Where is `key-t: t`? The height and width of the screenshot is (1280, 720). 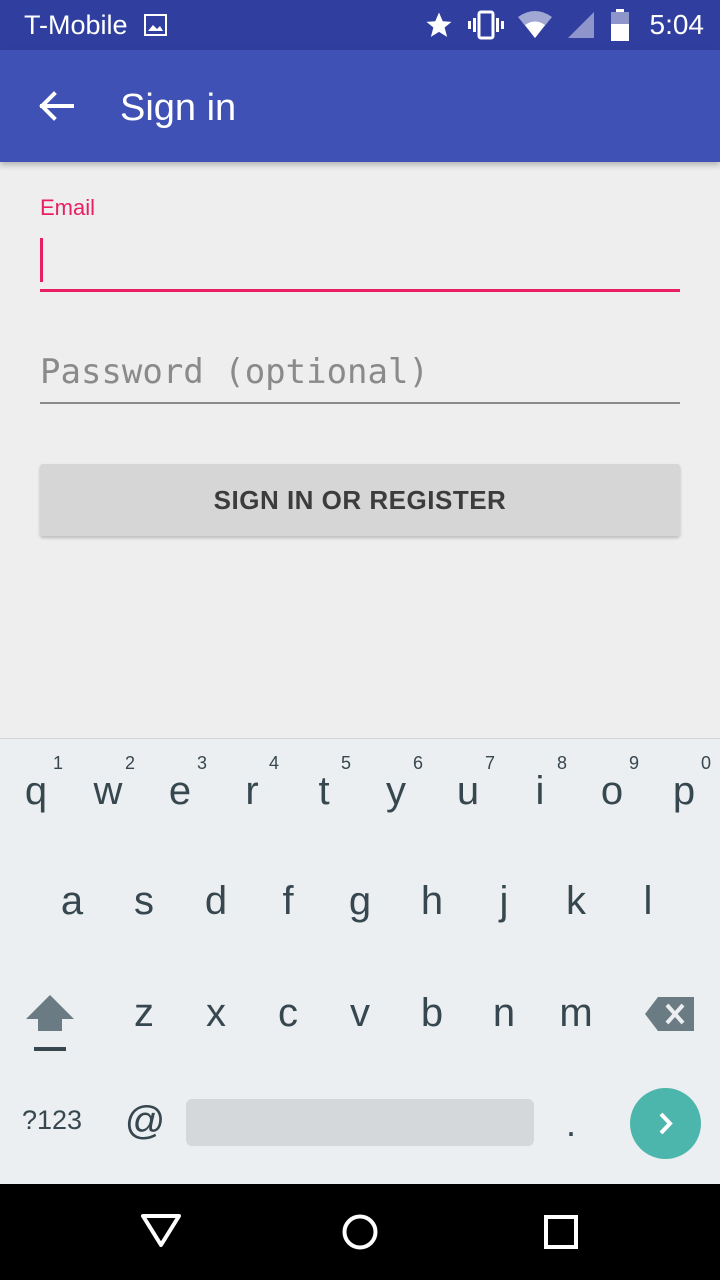 key-t: t is located at coordinates (324, 791).